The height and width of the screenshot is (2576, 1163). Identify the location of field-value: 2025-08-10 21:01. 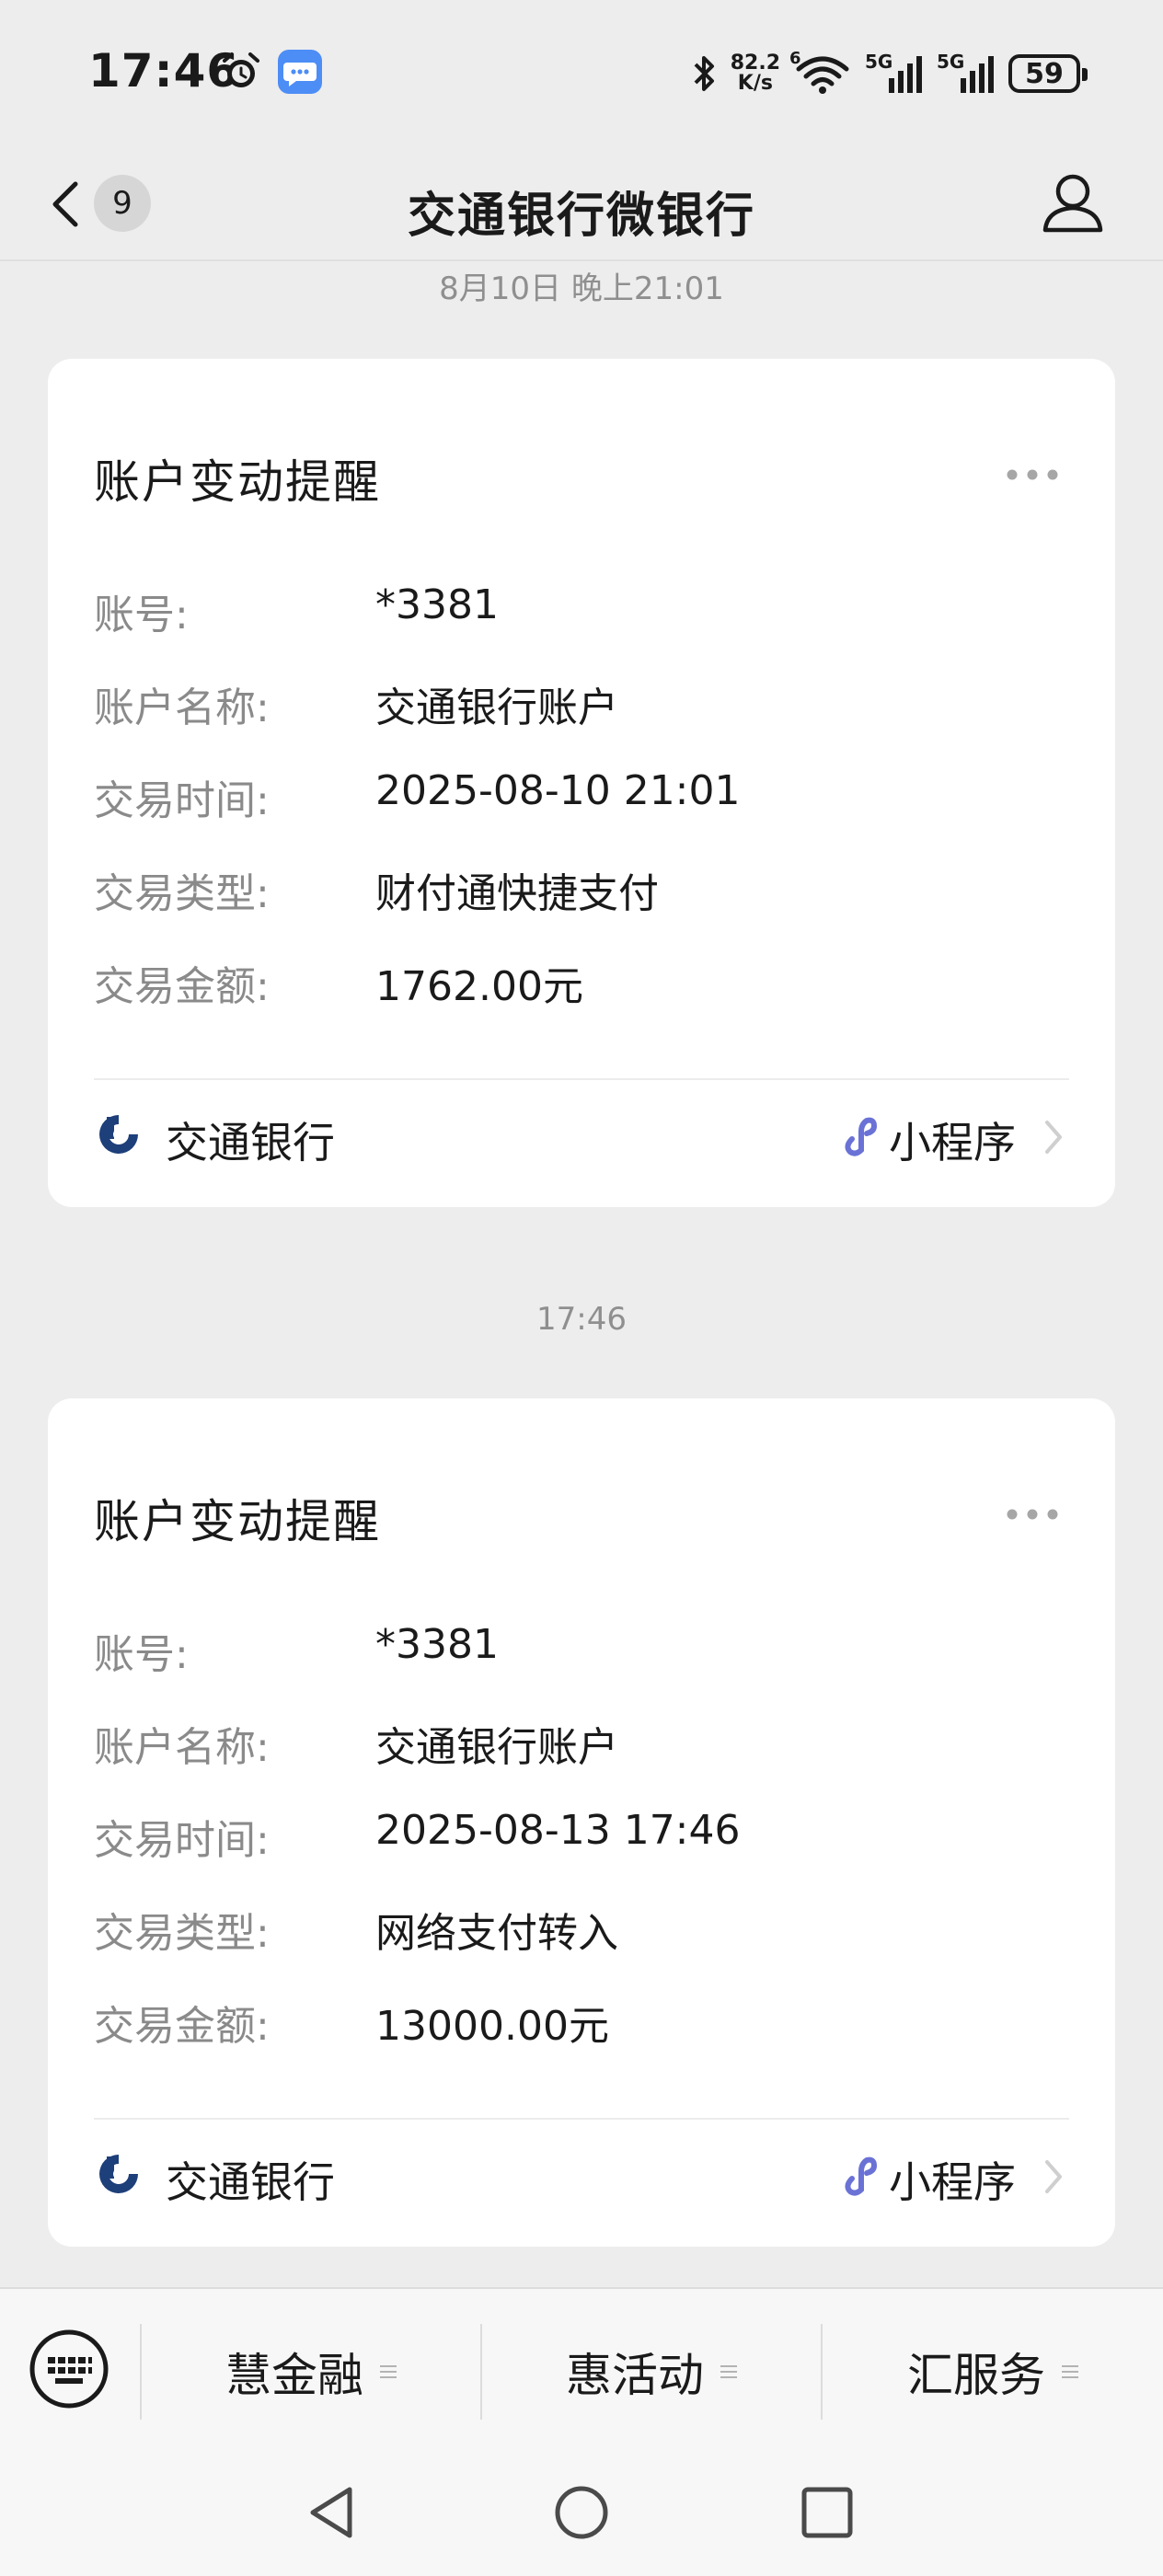
(558, 790).